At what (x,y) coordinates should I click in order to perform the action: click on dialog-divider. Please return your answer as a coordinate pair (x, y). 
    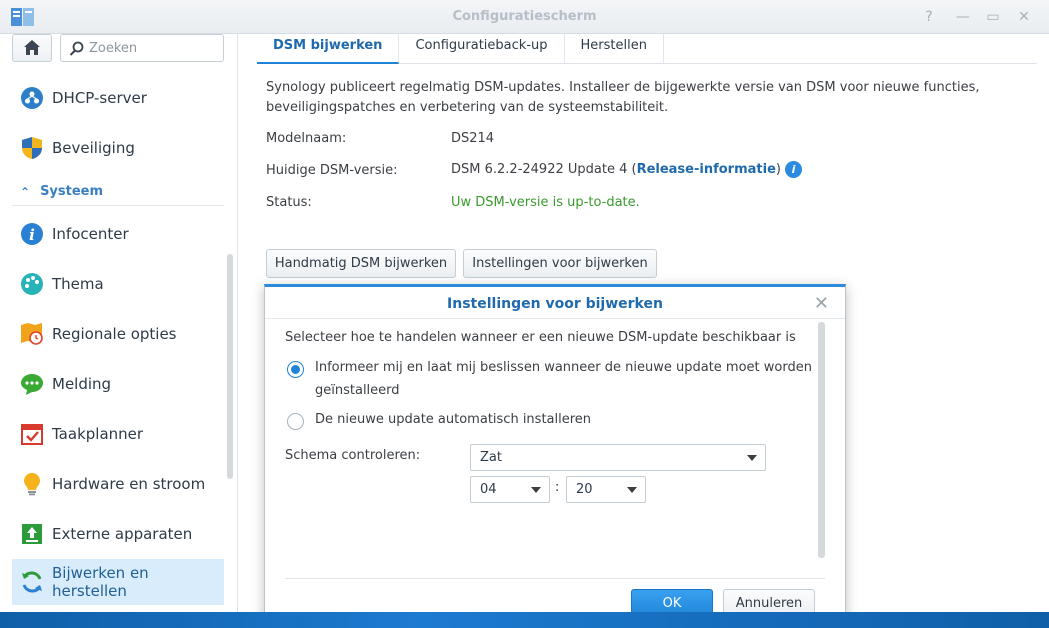
    Looking at the image, I should click on (555, 318).